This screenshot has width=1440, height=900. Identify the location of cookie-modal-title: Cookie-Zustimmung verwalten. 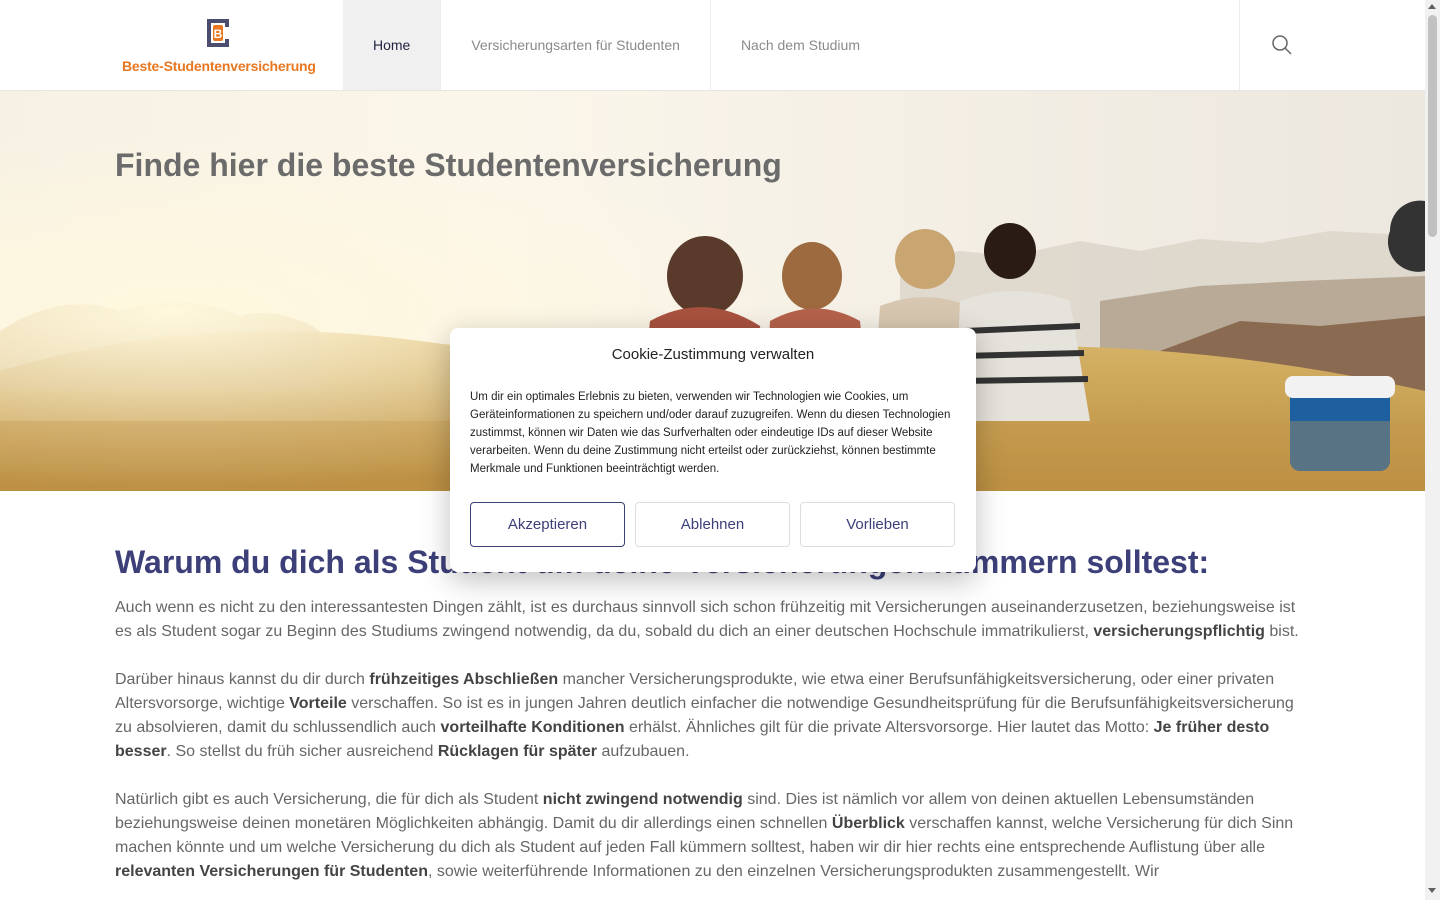
(713, 354).